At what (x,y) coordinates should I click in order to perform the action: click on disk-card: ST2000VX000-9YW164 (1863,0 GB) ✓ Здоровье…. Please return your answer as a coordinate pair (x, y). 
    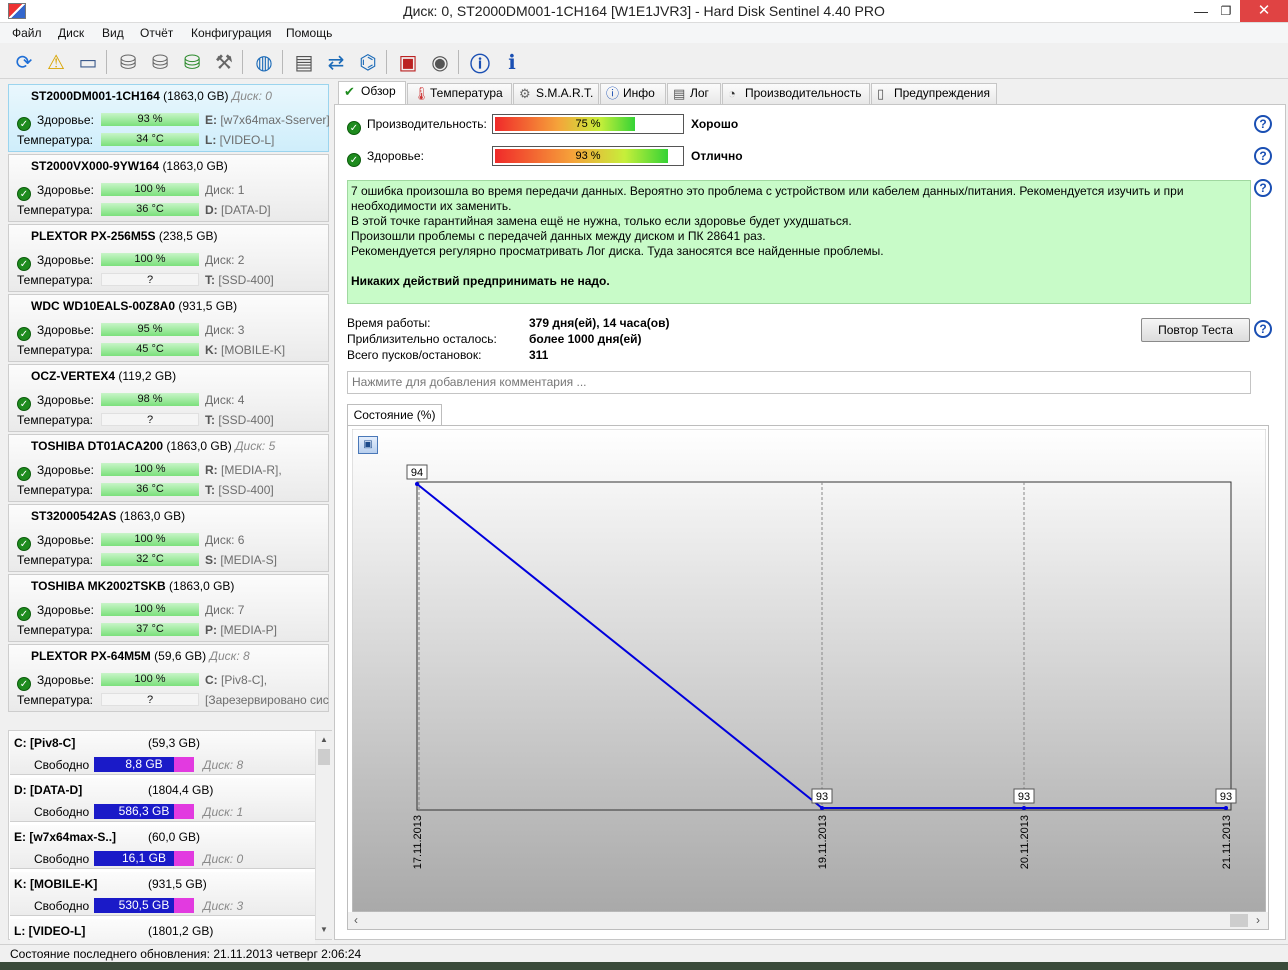
    Looking at the image, I should click on (168, 188).